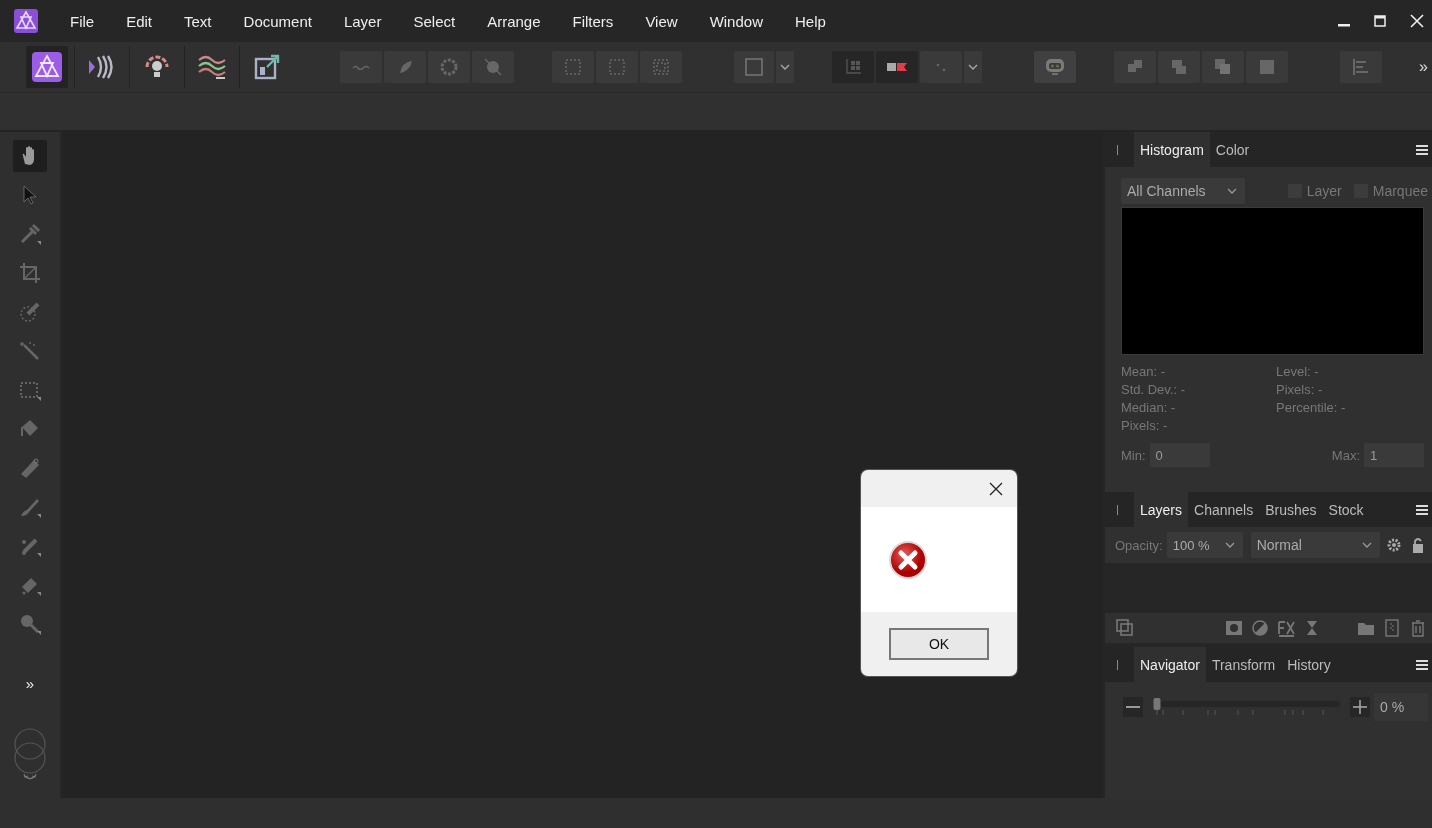 The width and height of the screenshot is (1432, 828). I want to click on slashed-circle-button, so click(493, 67).